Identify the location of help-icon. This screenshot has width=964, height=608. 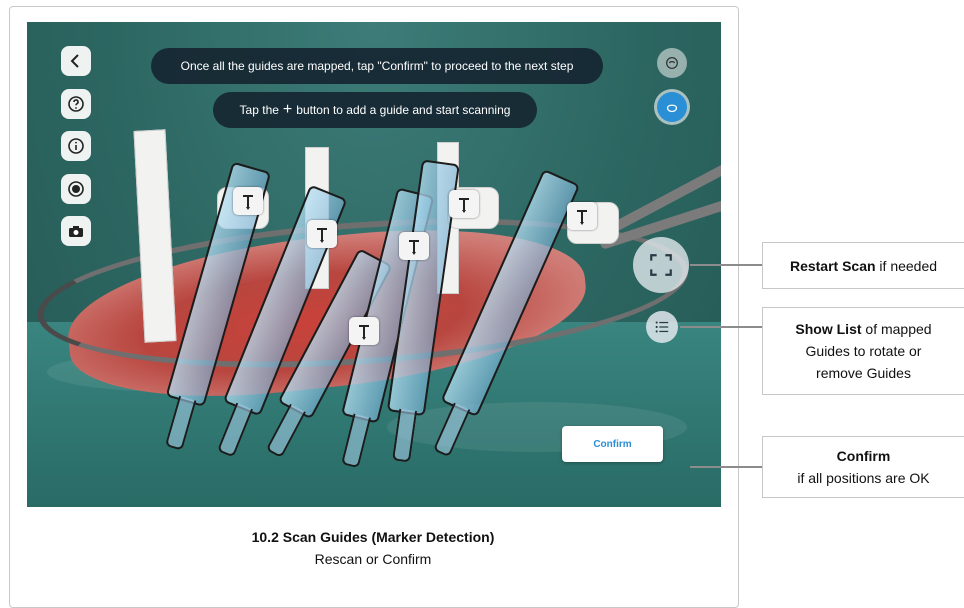
(76, 104).